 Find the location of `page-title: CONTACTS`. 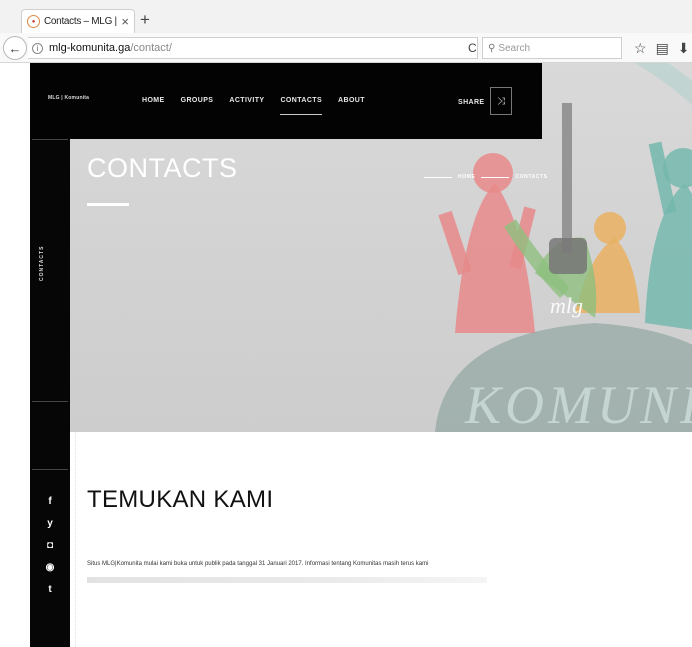

page-title: CONTACTS is located at coordinates (162, 168).